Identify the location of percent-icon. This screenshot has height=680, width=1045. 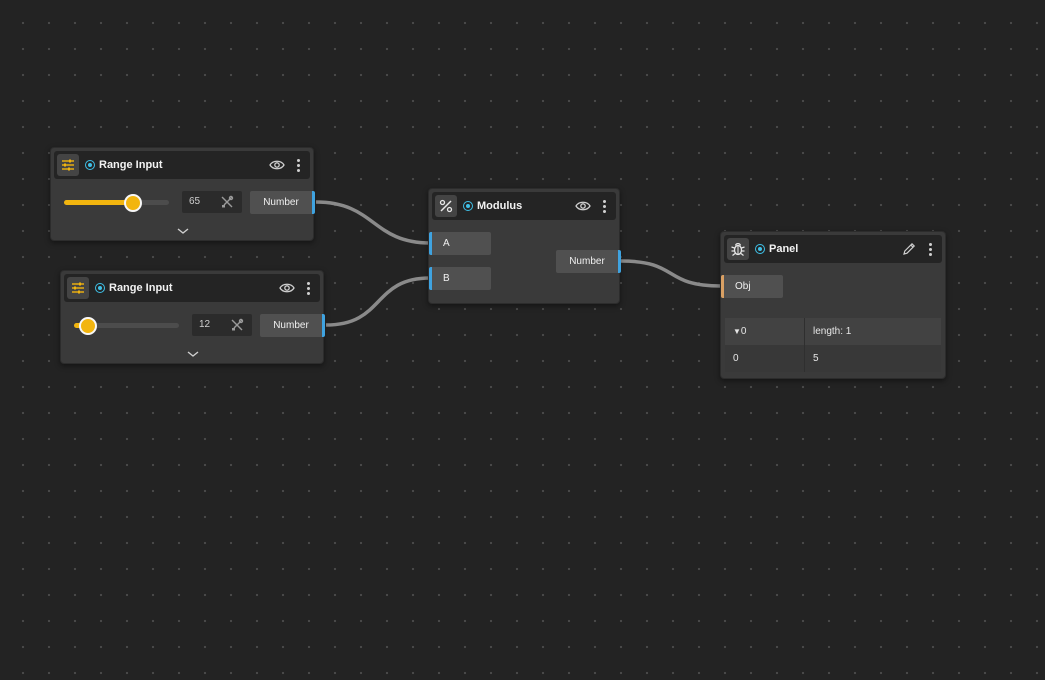
(446, 206).